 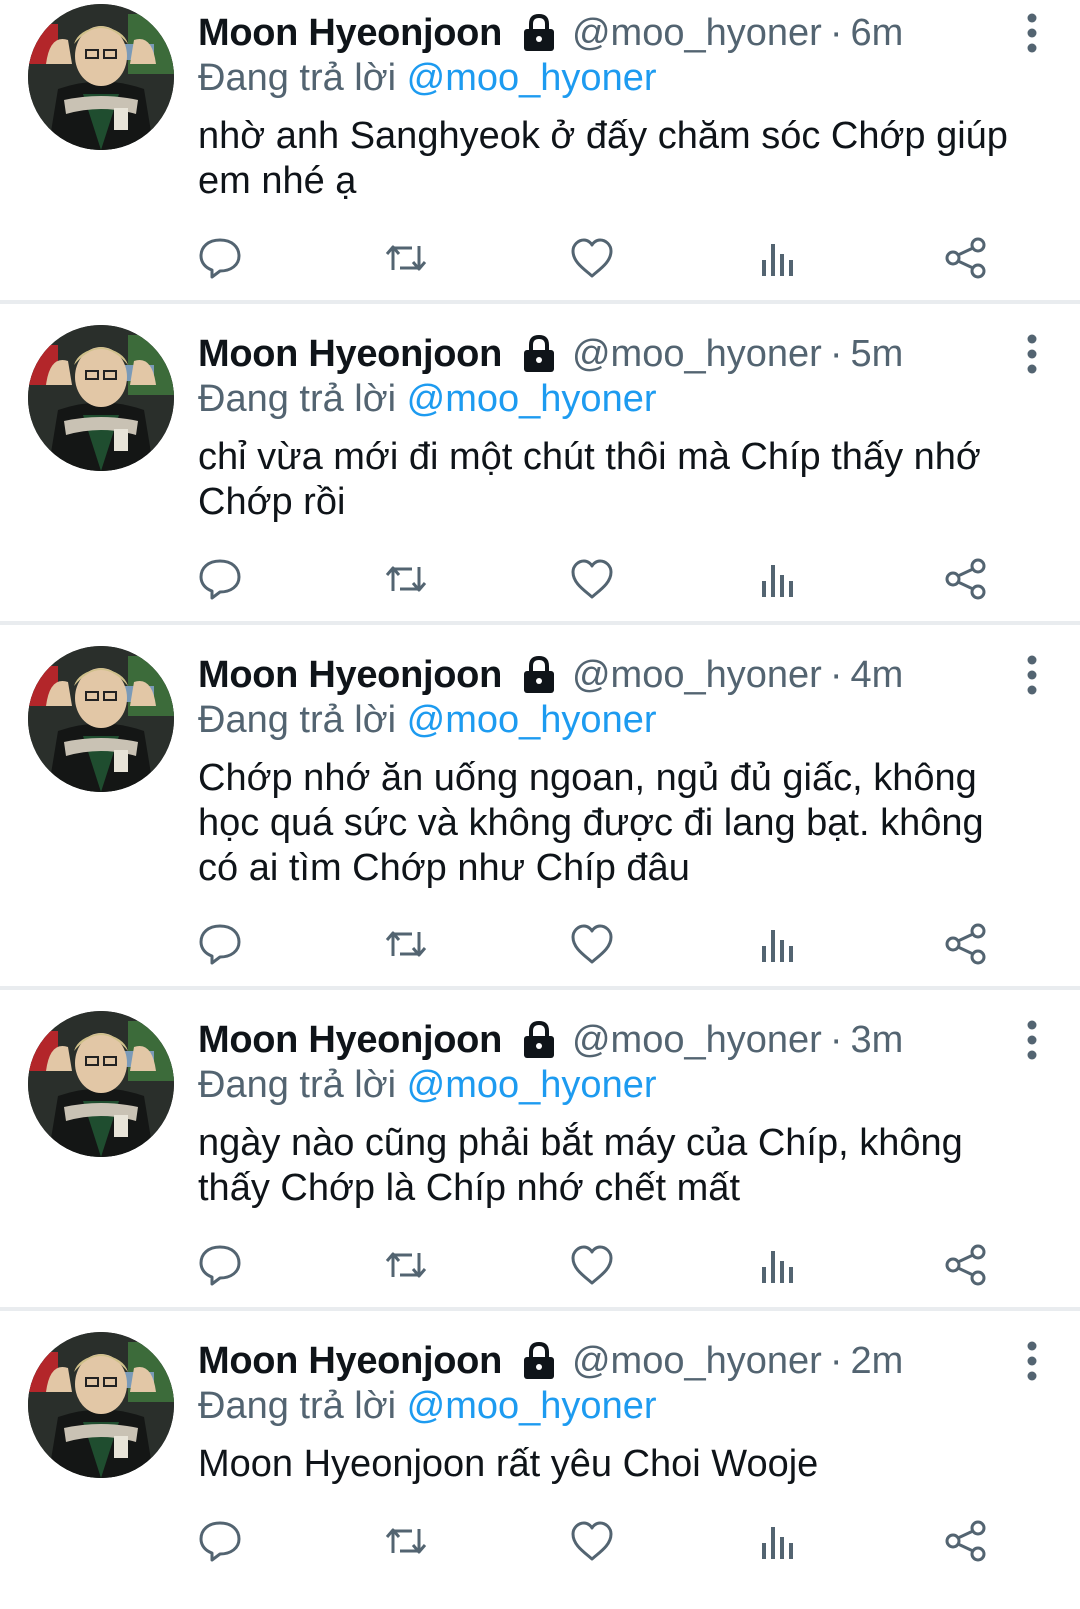 What do you see at coordinates (876, 675) in the screenshot?
I see `timestamp: 4m` at bounding box center [876, 675].